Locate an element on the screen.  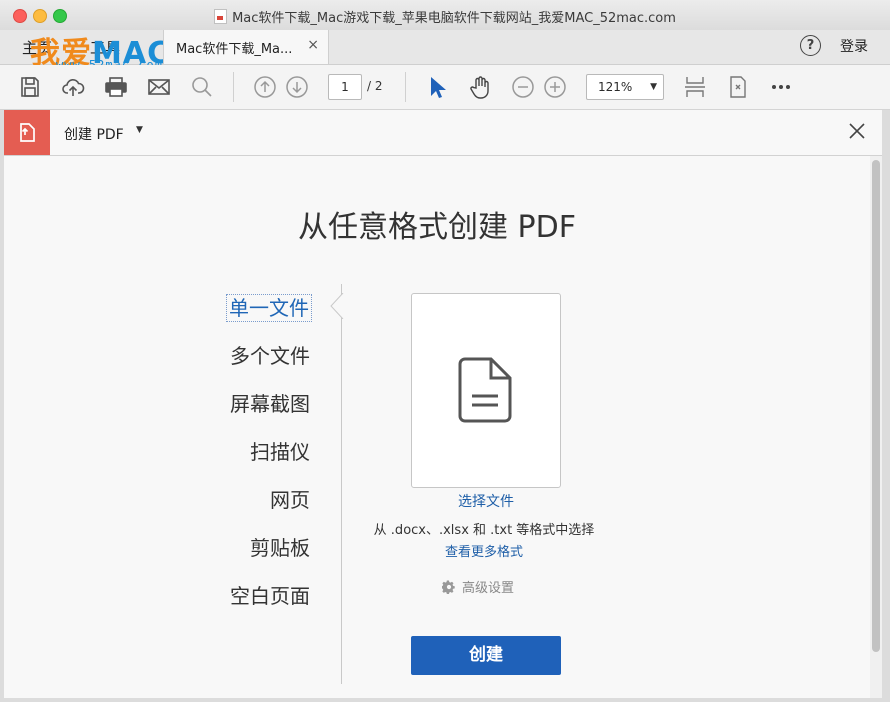
close-tab-icon: × is located at coordinates (313, 45).